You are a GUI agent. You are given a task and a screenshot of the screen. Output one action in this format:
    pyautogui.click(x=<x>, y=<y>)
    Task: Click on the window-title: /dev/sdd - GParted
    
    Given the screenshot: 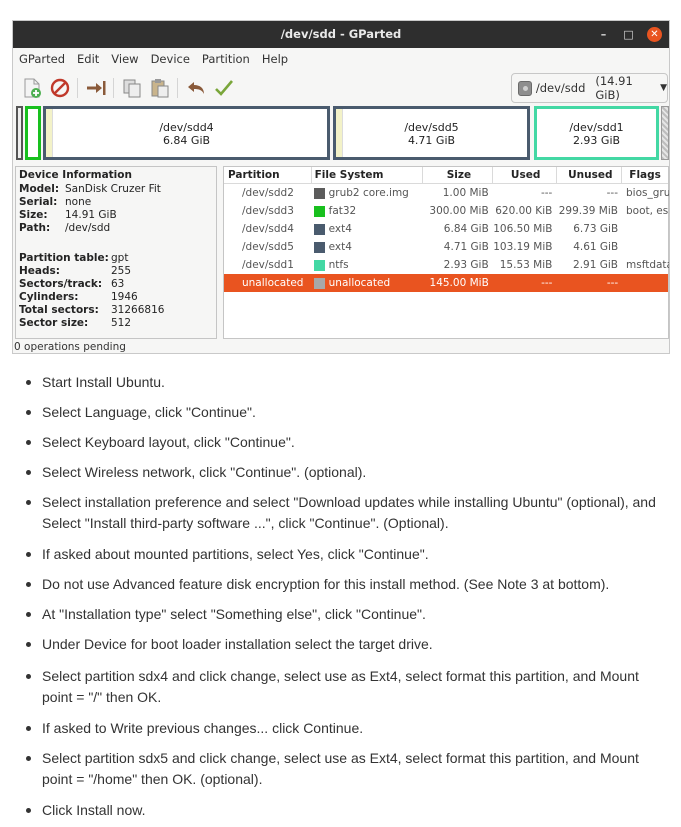 What is the action you would take?
    pyautogui.click(x=341, y=34)
    